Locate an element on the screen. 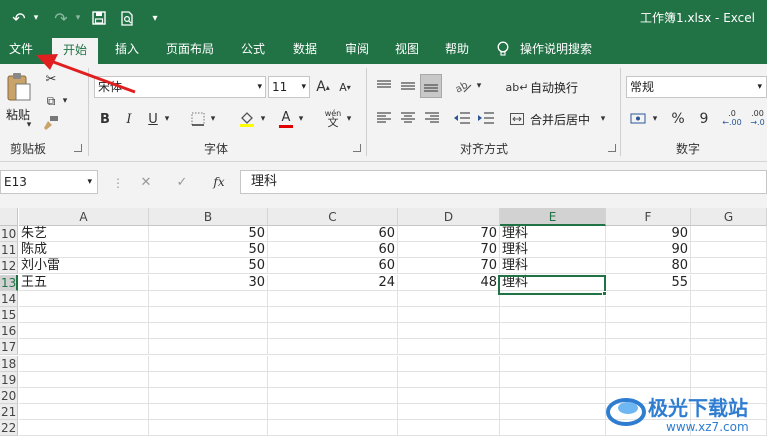 This screenshot has height=445, width=767. cell-e15 is located at coordinates (553, 315).